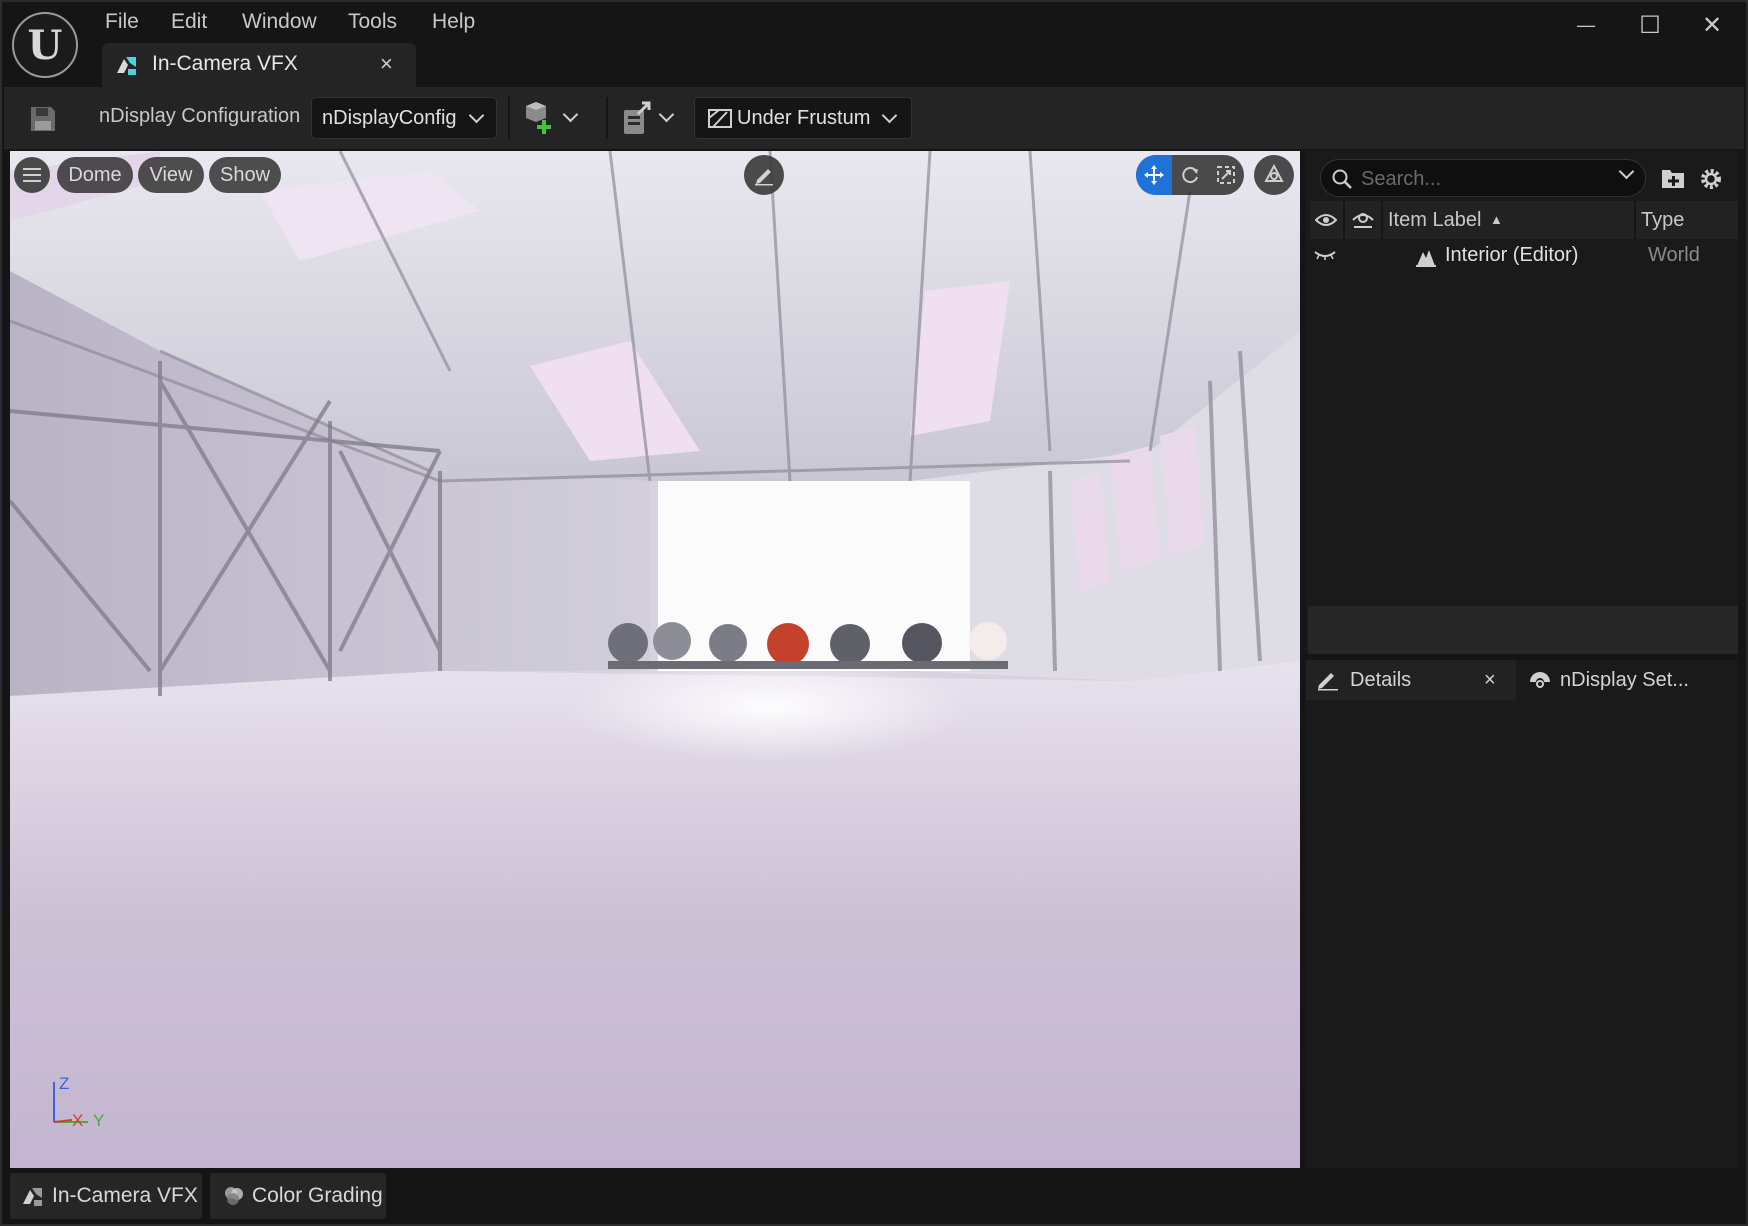  What do you see at coordinates (1496, 219) in the screenshot?
I see `sort-ascending-icon: ▲` at bounding box center [1496, 219].